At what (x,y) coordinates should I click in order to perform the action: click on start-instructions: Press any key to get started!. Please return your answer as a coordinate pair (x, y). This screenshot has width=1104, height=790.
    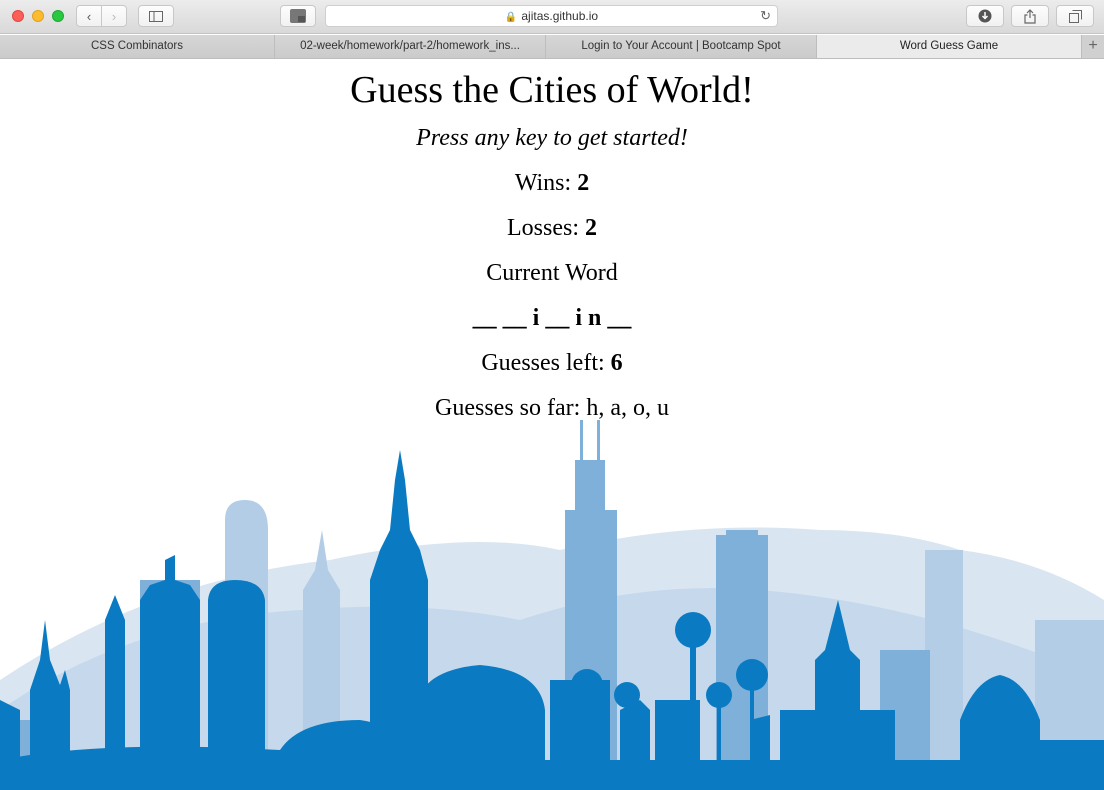
    Looking at the image, I should click on (552, 138).